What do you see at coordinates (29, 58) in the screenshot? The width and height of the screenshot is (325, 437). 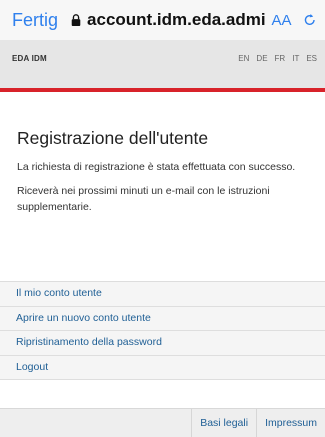 I see `site-brand: EDA IDM` at bounding box center [29, 58].